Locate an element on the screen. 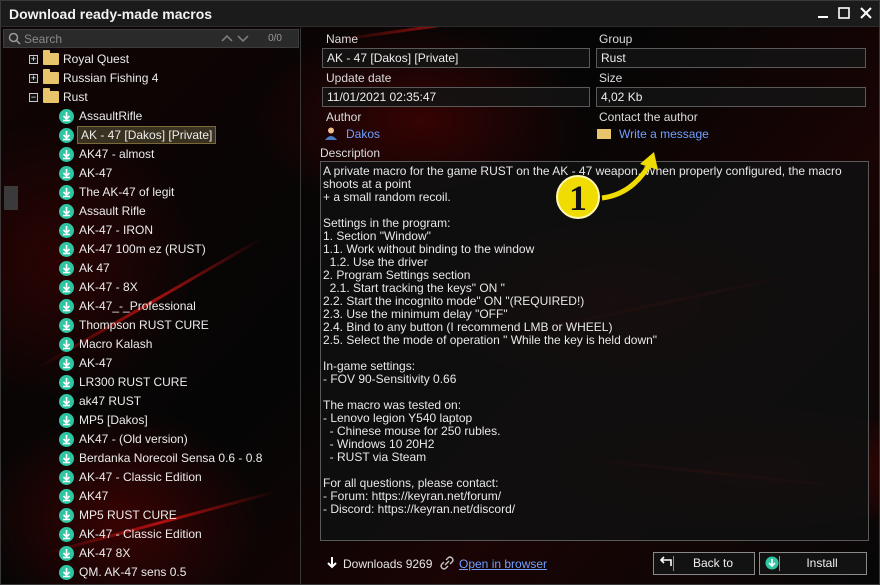 The image size is (880, 585). tree-macro-item: AK-47 - IRON is located at coordinates (160, 230).